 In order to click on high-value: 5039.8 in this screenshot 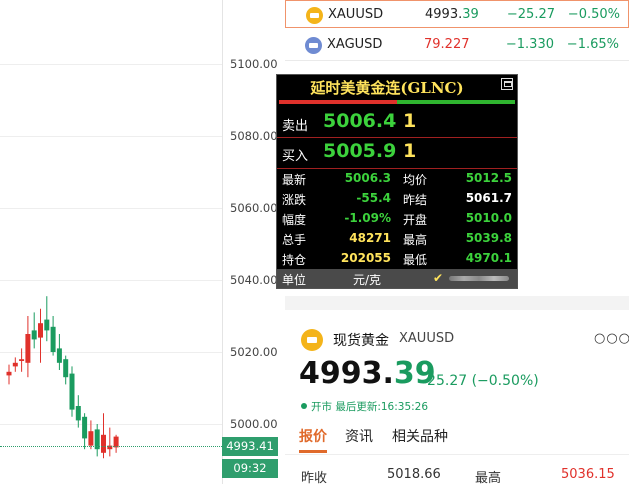, I will do `click(488, 238)`.